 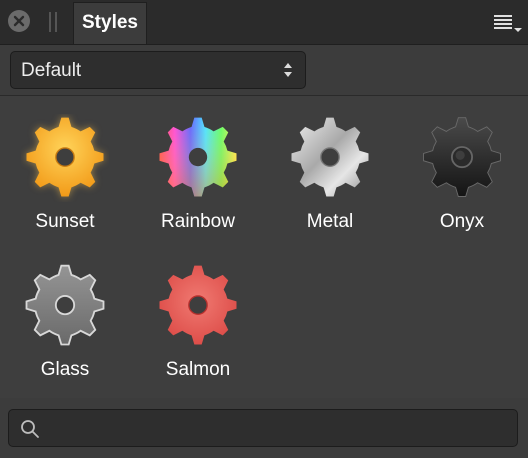 I want to click on style-label: Glass, so click(x=65, y=369).